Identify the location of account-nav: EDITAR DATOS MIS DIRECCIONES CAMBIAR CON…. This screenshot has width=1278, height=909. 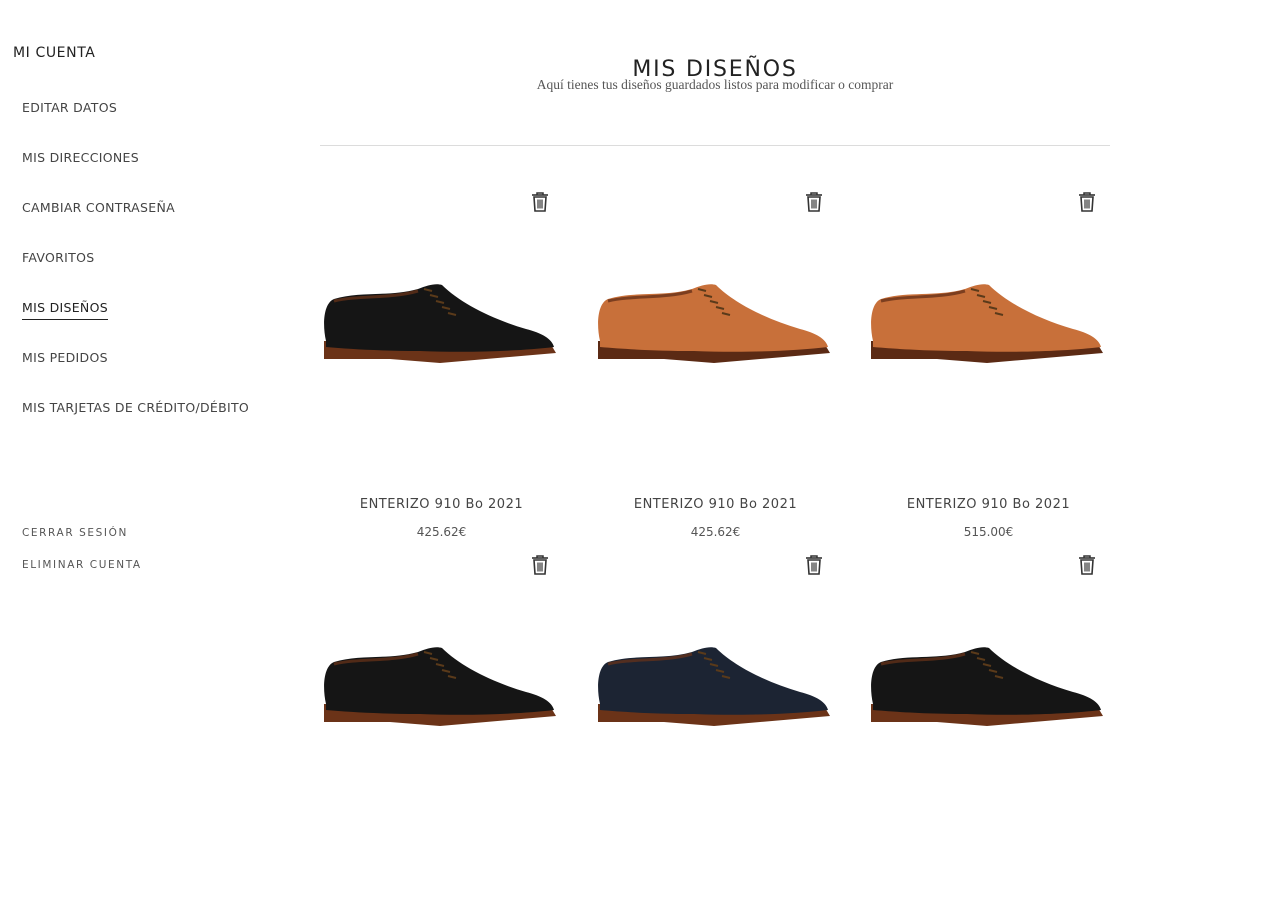
(135, 275).